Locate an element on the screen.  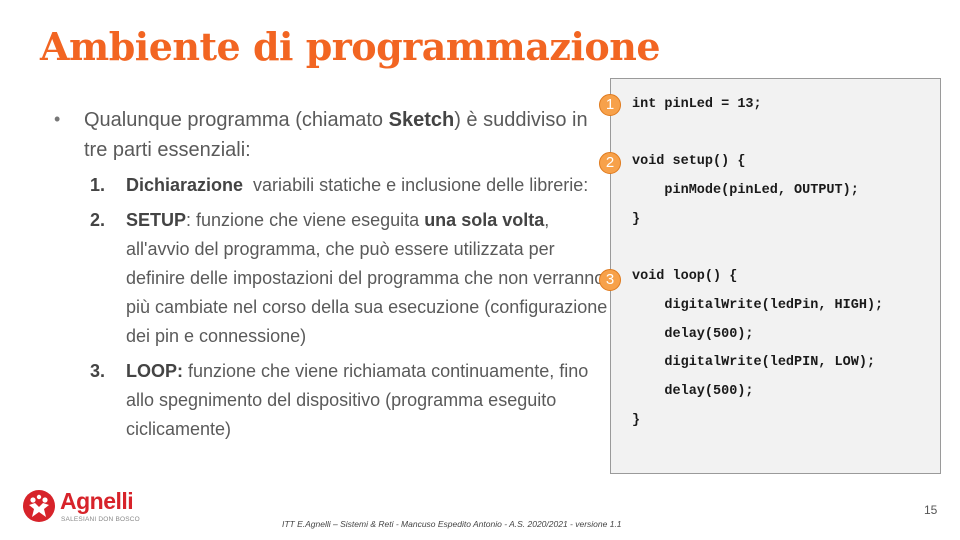
item-number: 2. is located at coordinates (98, 220).